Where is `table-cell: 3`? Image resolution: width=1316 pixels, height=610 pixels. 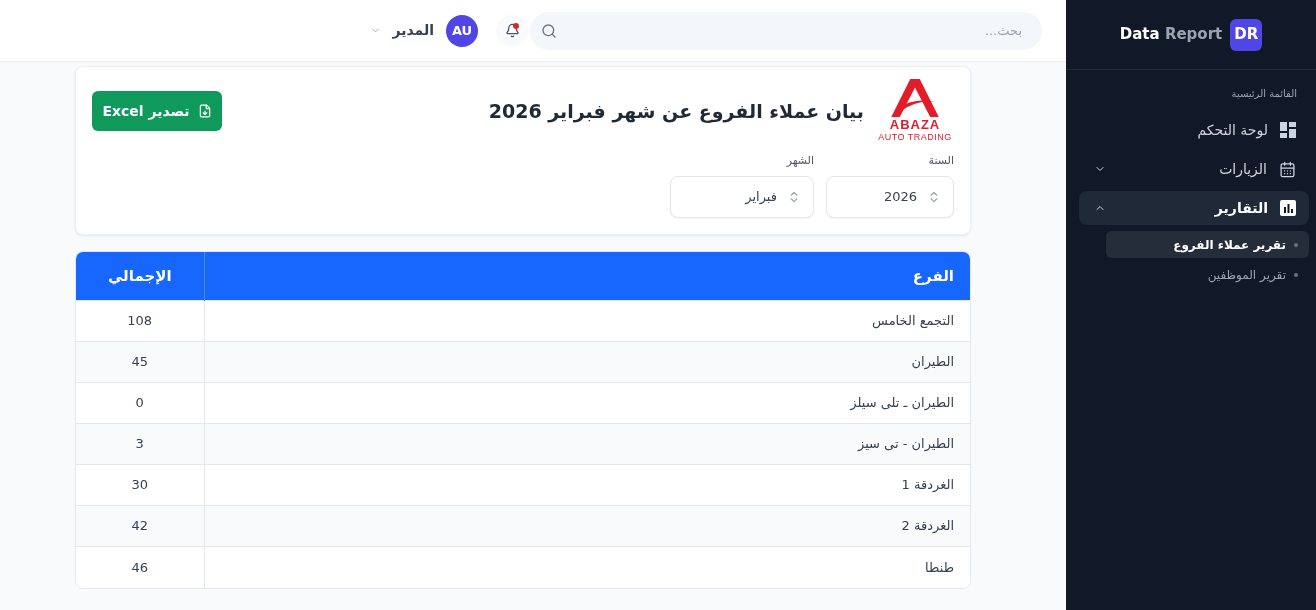
table-cell: 3 is located at coordinates (140, 444).